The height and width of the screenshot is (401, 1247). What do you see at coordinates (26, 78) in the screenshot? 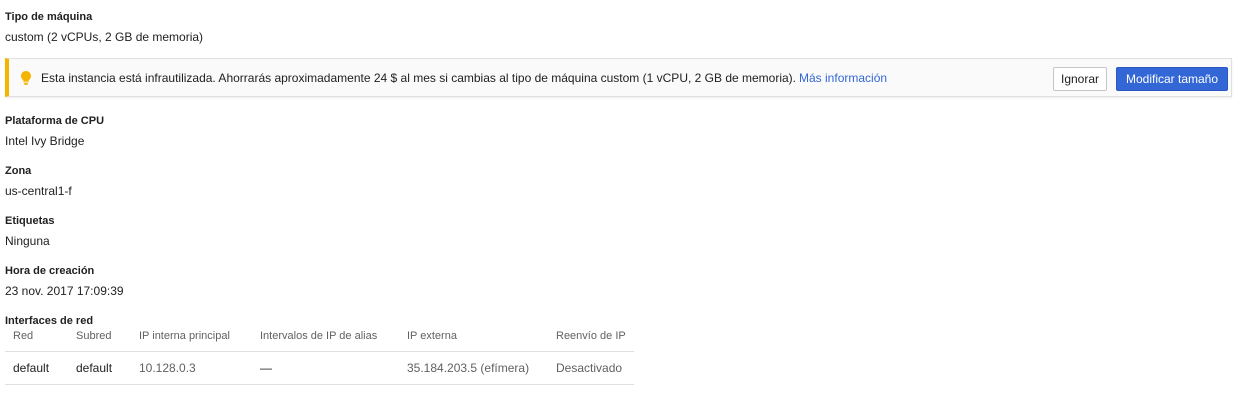
I see `lightbulb-icon` at bounding box center [26, 78].